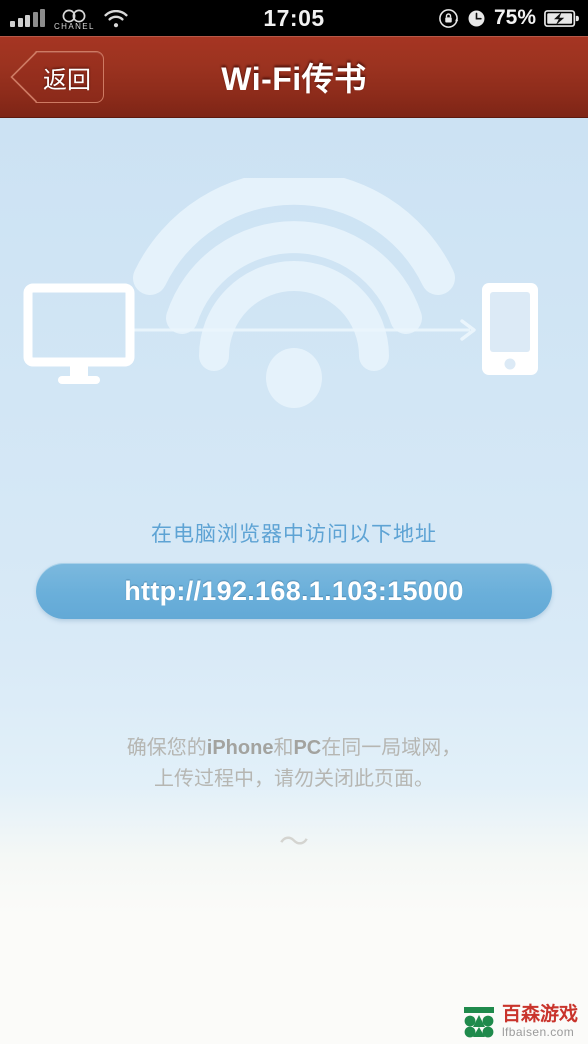 The image size is (588, 1044). What do you see at coordinates (478, 1021) in the screenshot?
I see `baisen-logo-icon` at bounding box center [478, 1021].